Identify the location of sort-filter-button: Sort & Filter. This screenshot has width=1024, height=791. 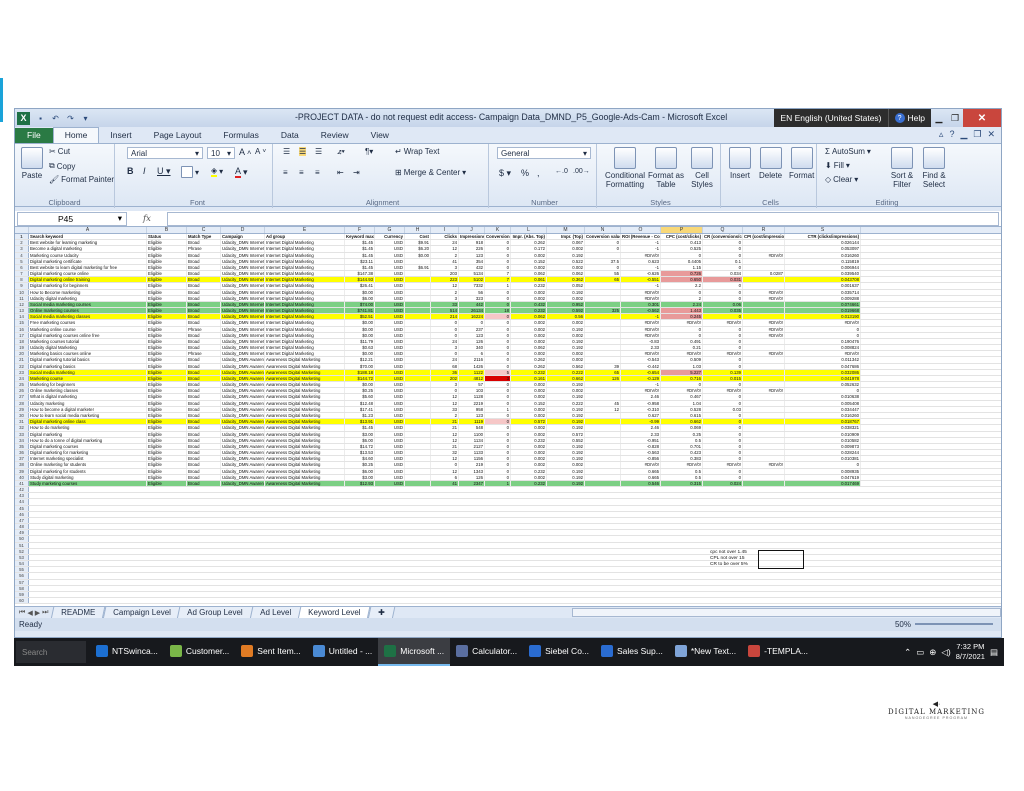
(902, 168).